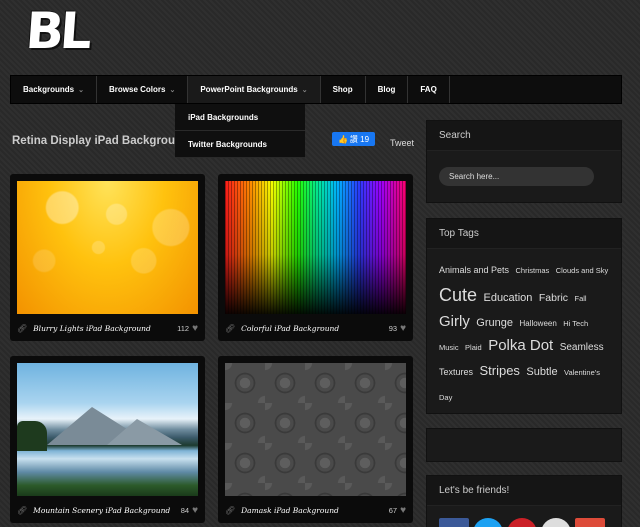 The height and width of the screenshot is (527, 640). What do you see at coordinates (533, 270) in the screenshot?
I see `tag-link: Christmas` at bounding box center [533, 270].